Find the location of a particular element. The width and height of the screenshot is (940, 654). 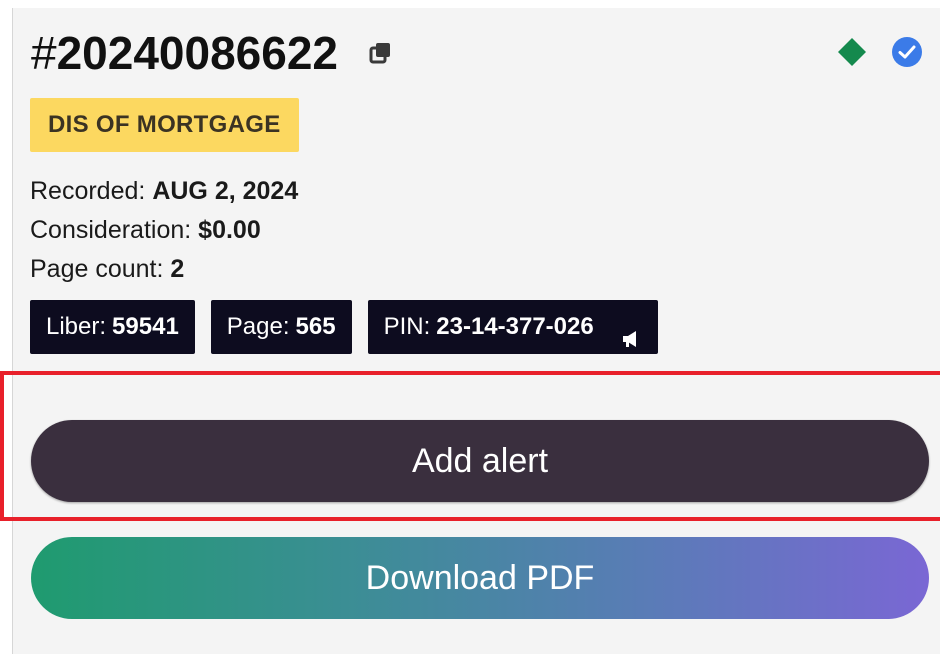

page-count-value: 2 is located at coordinates (177, 269).